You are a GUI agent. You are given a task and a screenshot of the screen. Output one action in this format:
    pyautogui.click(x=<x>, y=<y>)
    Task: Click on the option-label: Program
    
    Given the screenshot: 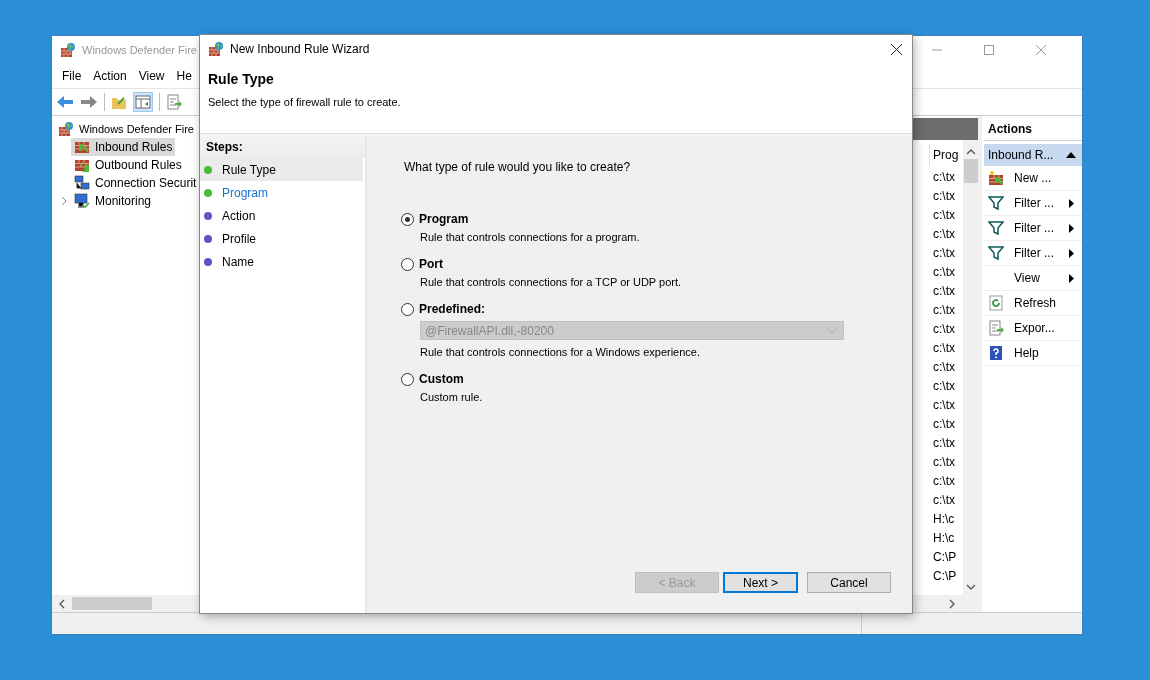 What is the action you would take?
    pyautogui.click(x=444, y=219)
    